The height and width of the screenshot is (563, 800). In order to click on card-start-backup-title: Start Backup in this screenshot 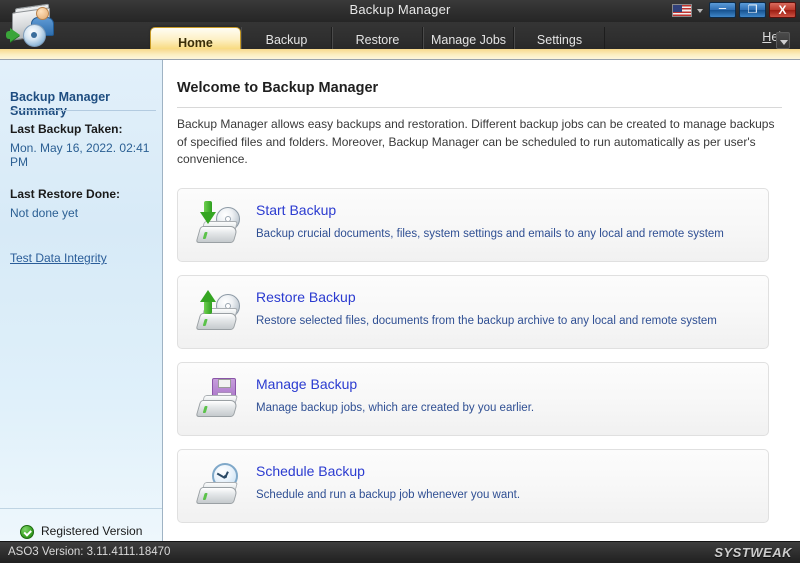, I will do `click(296, 210)`.